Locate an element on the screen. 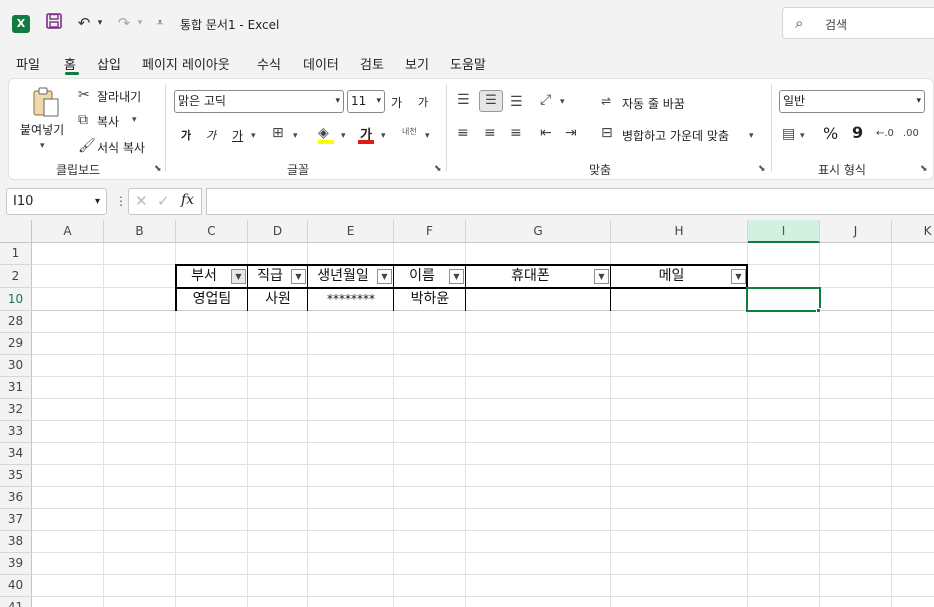 The image size is (934, 607). align-middle-icon: ☰ is located at coordinates (491, 101).